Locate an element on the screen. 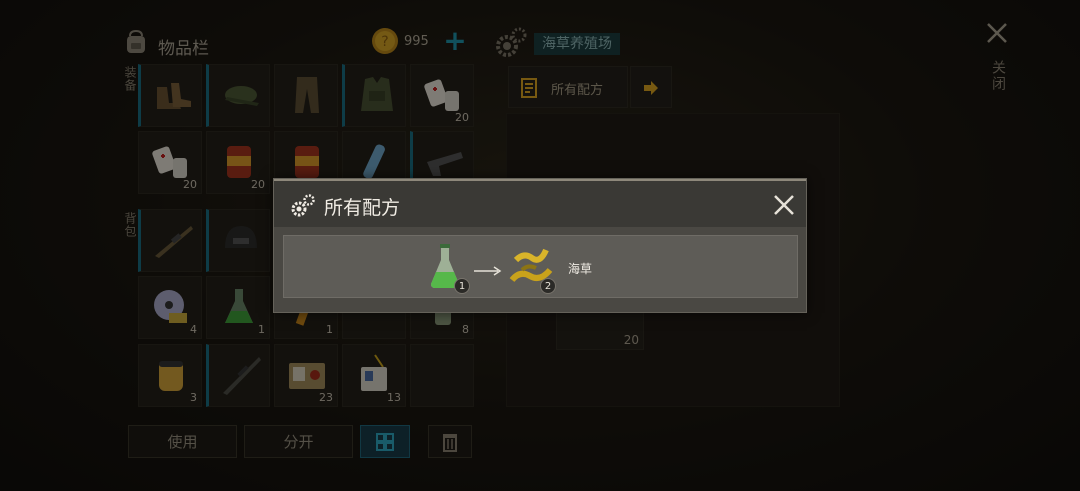 Image resolution: width=1080 pixels, height=491 pixels. output-qty-badge: 2 is located at coordinates (548, 286).